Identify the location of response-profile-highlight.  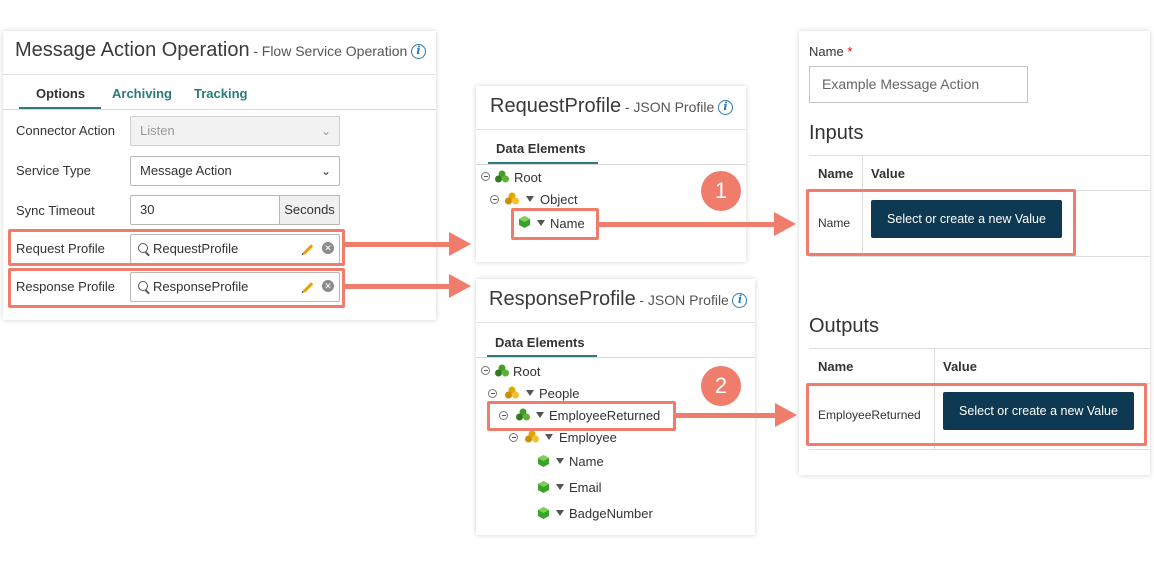
(176, 288).